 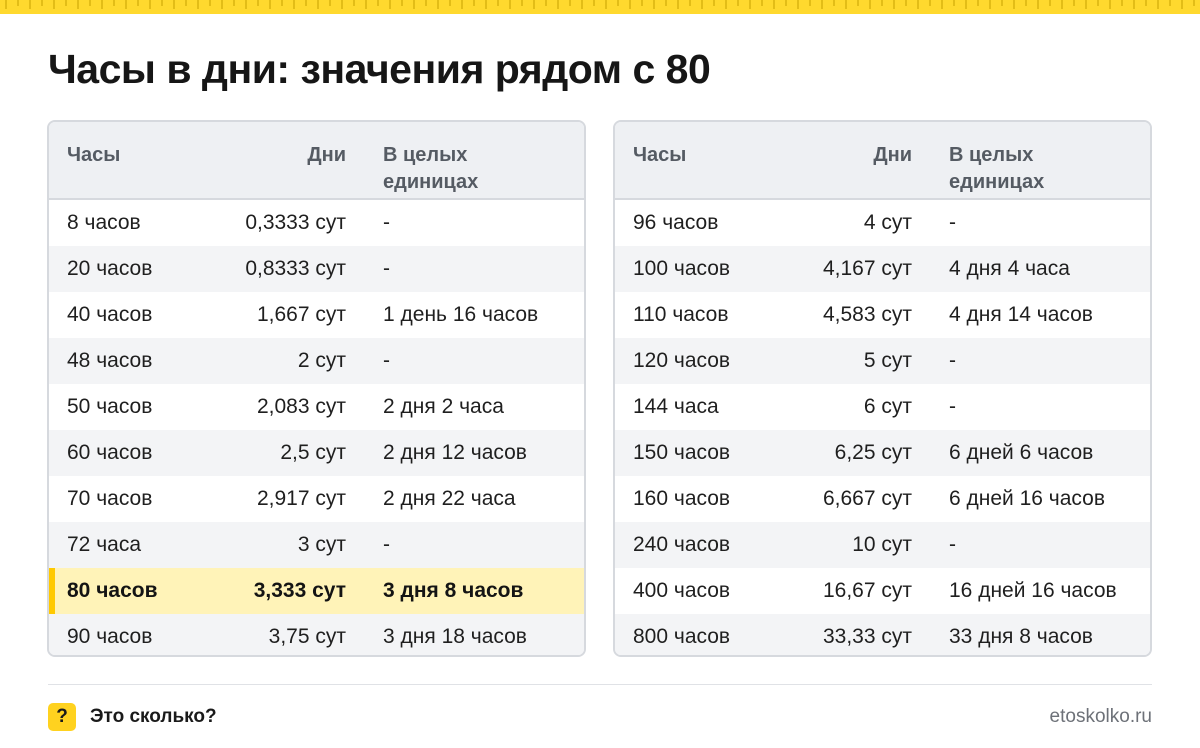 I want to click on cell-hours: 144 часа, so click(x=676, y=406).